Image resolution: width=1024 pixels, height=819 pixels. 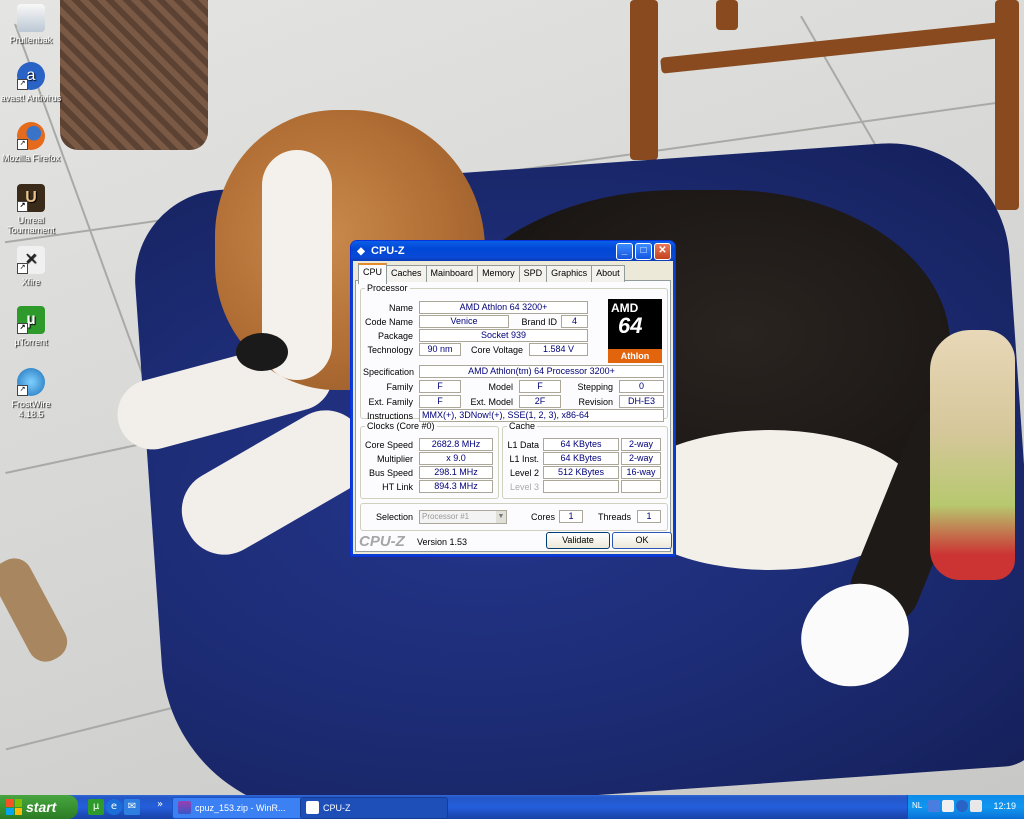 I want to click on level3-assoc, so click(x=641, y=486).